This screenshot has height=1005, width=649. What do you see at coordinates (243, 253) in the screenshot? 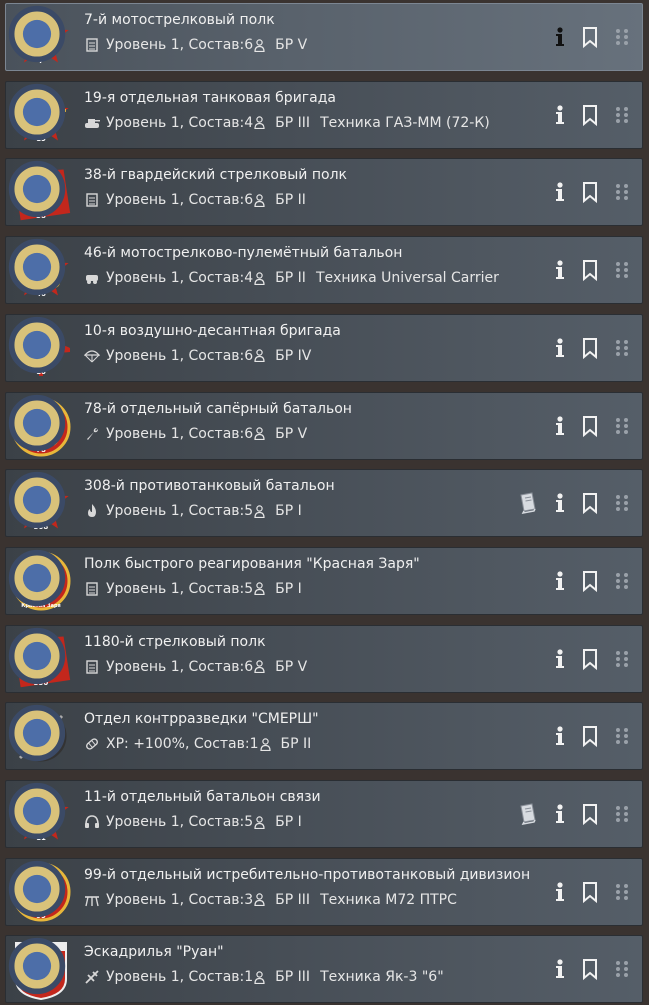
I see `squad-name: 46-й мотострелково-пулемётный батальон` at bounding box center [243, 253].